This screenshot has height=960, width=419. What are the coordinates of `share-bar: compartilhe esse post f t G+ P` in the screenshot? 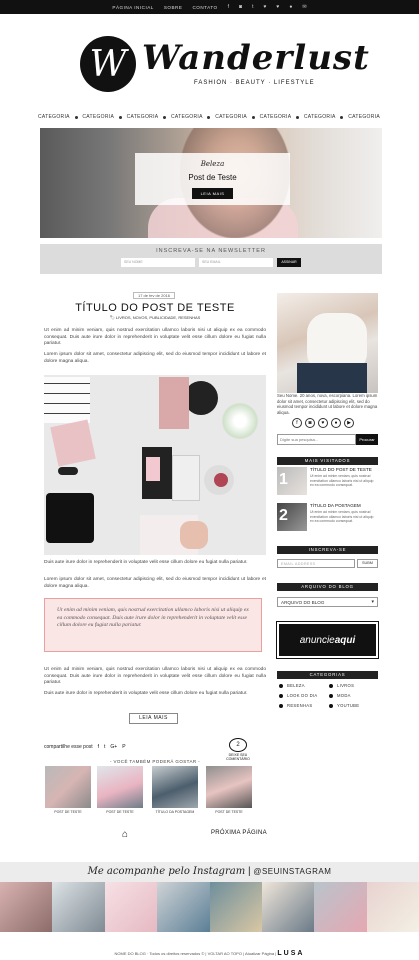 It's located at (85, 747).